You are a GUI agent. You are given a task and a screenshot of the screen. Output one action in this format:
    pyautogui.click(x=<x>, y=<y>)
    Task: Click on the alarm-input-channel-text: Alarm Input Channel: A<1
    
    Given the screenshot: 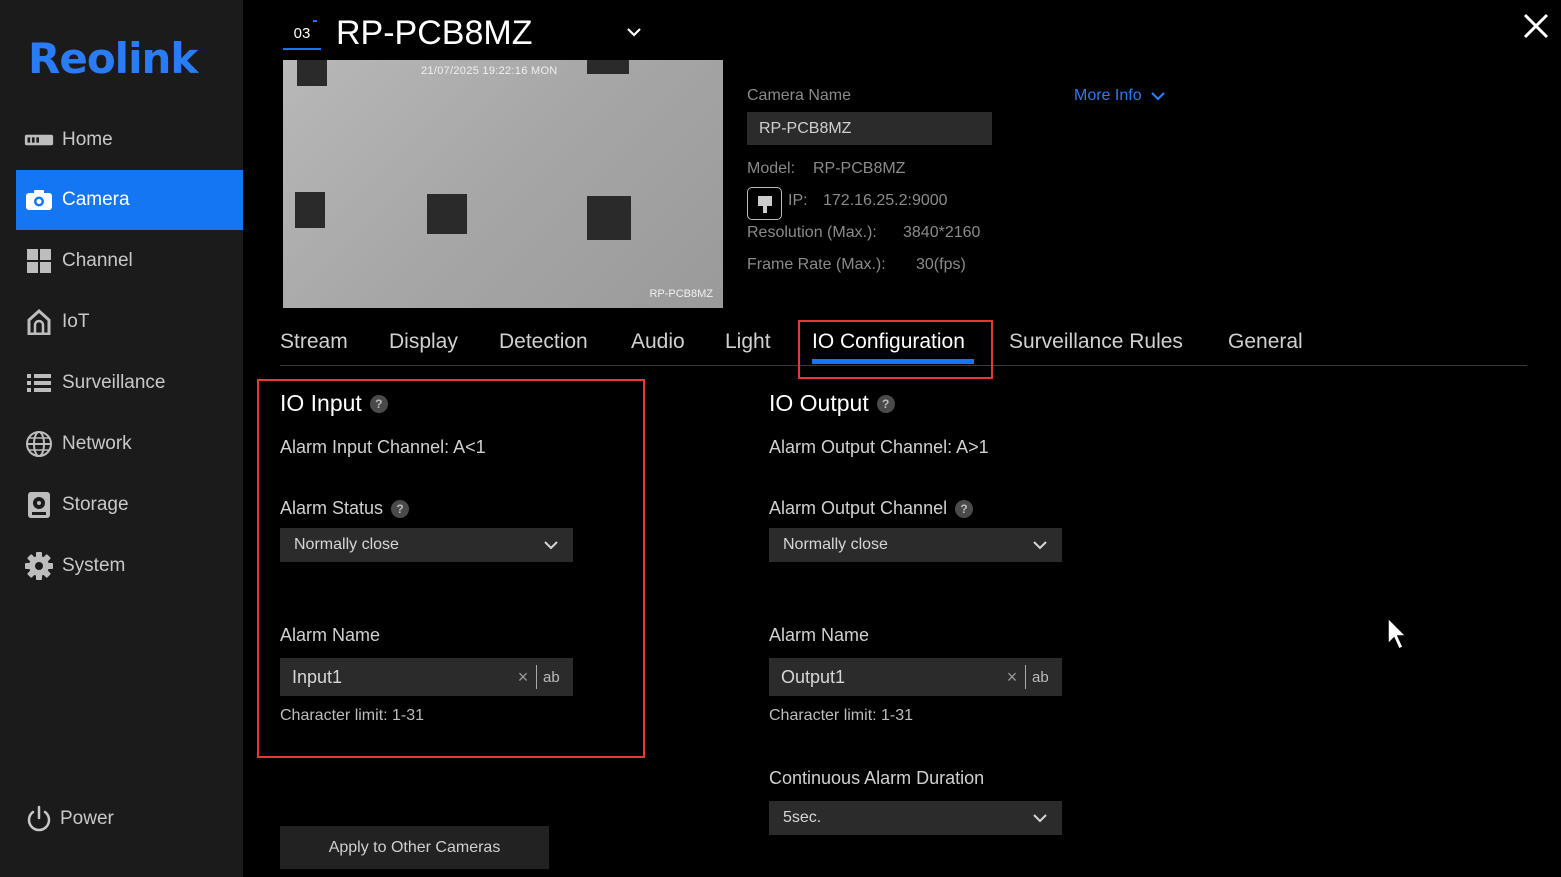 What is the action you would take?
    pyautogui.click(x=383, y=447)
    